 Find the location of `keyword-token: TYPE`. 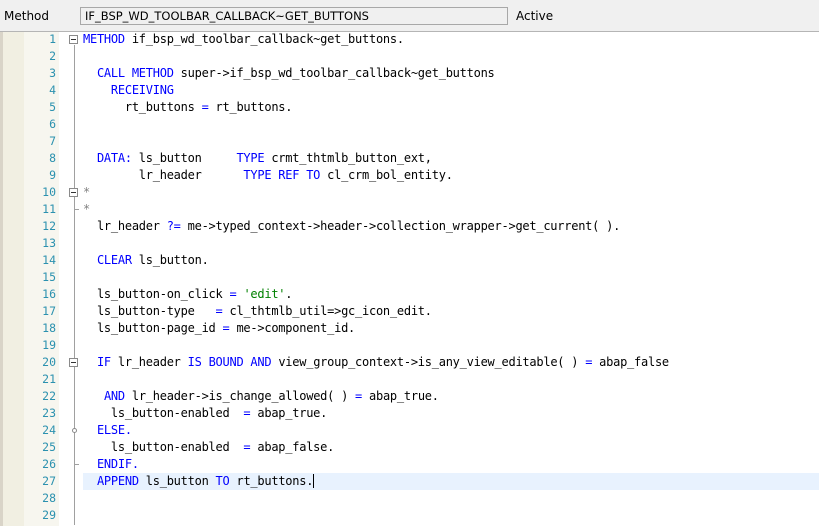

keyword-token: TYPE is located at coordinates (250, 158).